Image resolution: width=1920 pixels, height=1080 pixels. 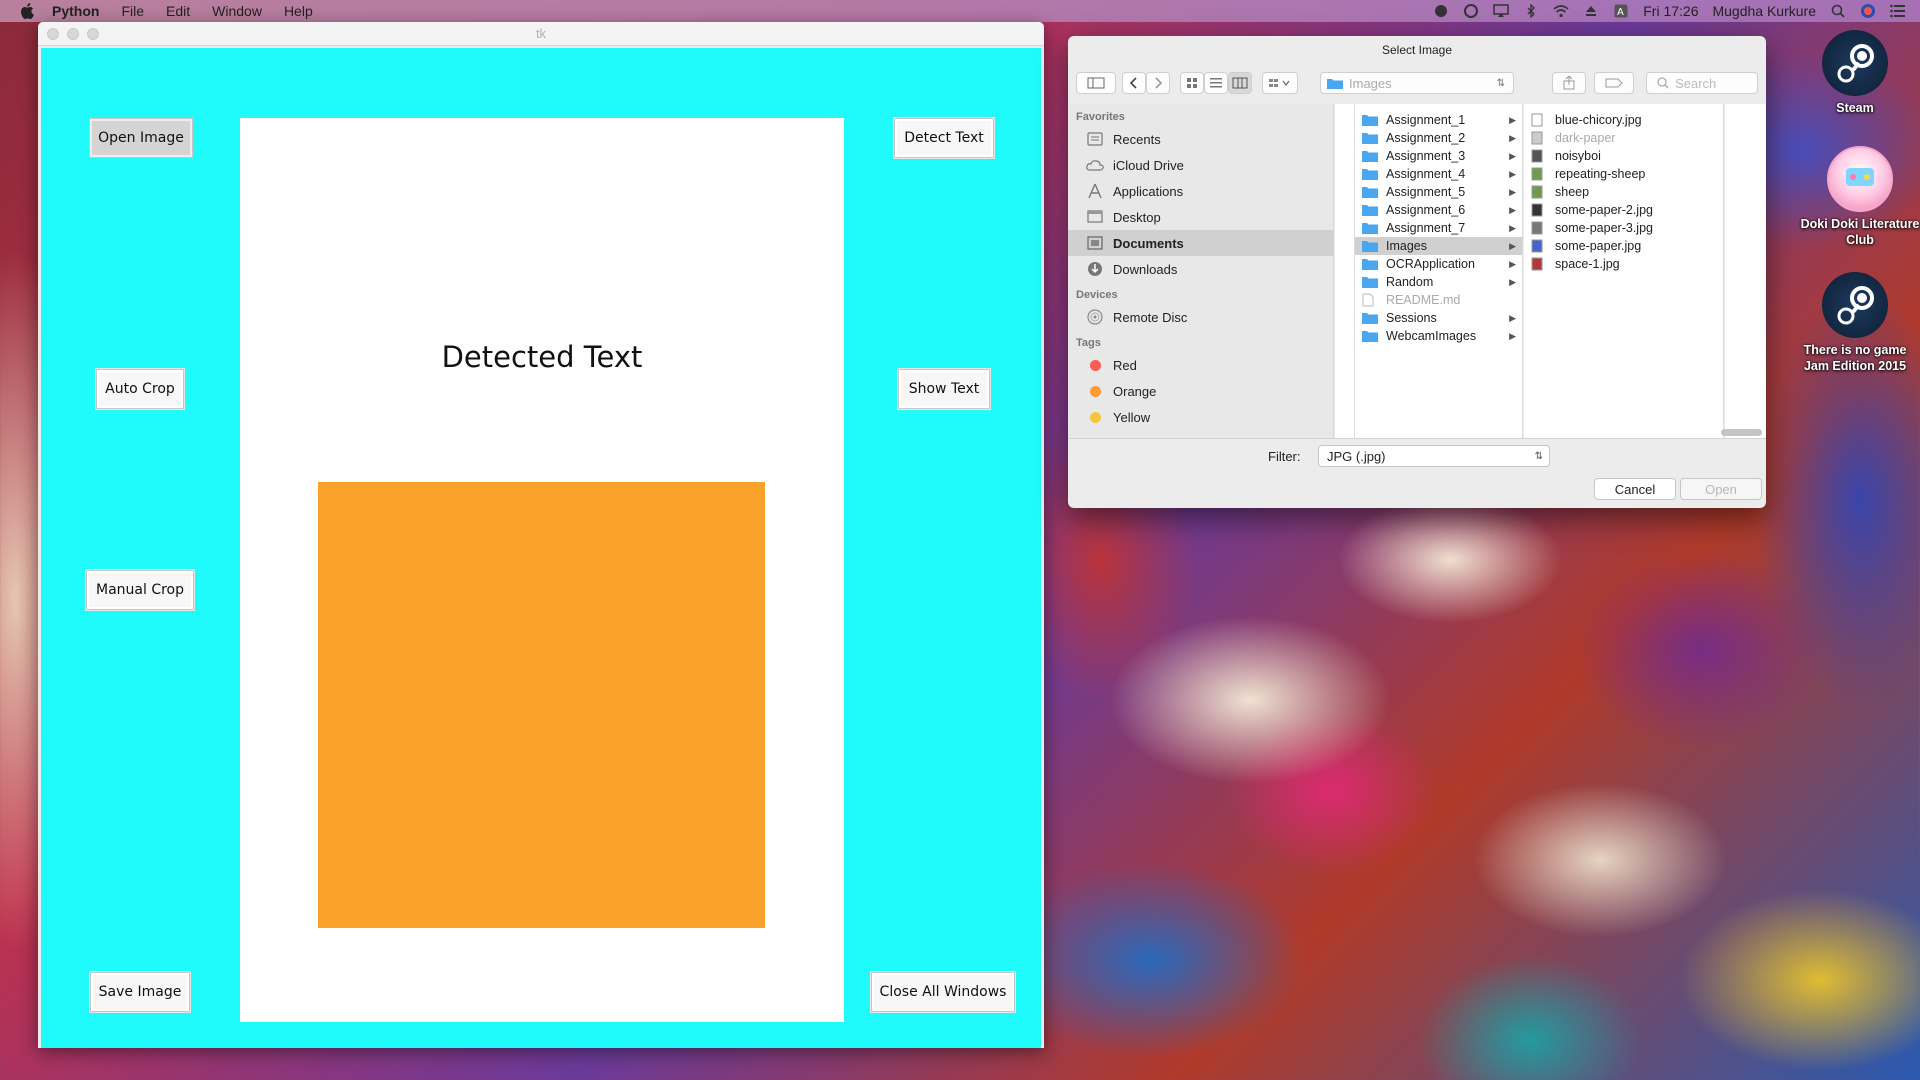 I want to click on sidebar-item-recents: Recents, so click(x=1200, y=139).